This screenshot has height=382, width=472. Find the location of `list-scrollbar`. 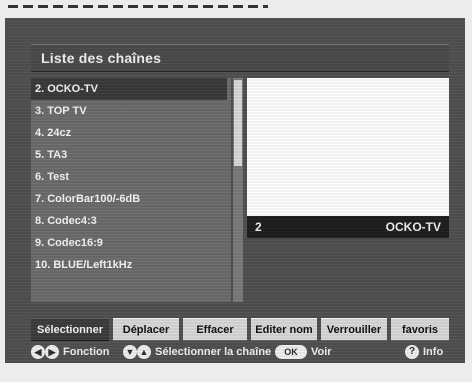

list-scrollbar is located at coordinates (238, 190).